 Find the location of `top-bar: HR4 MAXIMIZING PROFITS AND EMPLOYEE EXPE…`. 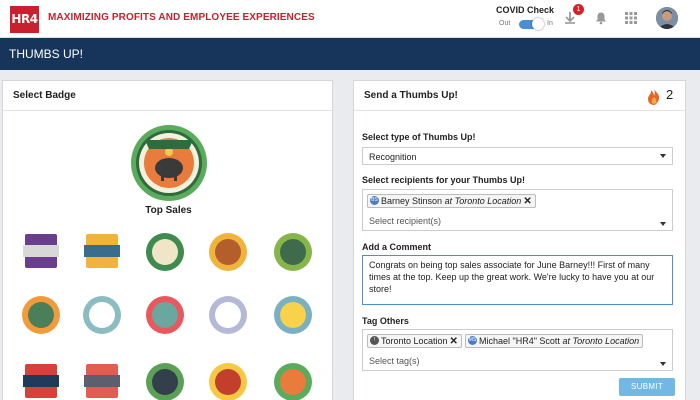

top-bar: HR4 MAXIMIZING PROFITS AND EMPLOYEE EXPE… is located at coordinates (350, 19).